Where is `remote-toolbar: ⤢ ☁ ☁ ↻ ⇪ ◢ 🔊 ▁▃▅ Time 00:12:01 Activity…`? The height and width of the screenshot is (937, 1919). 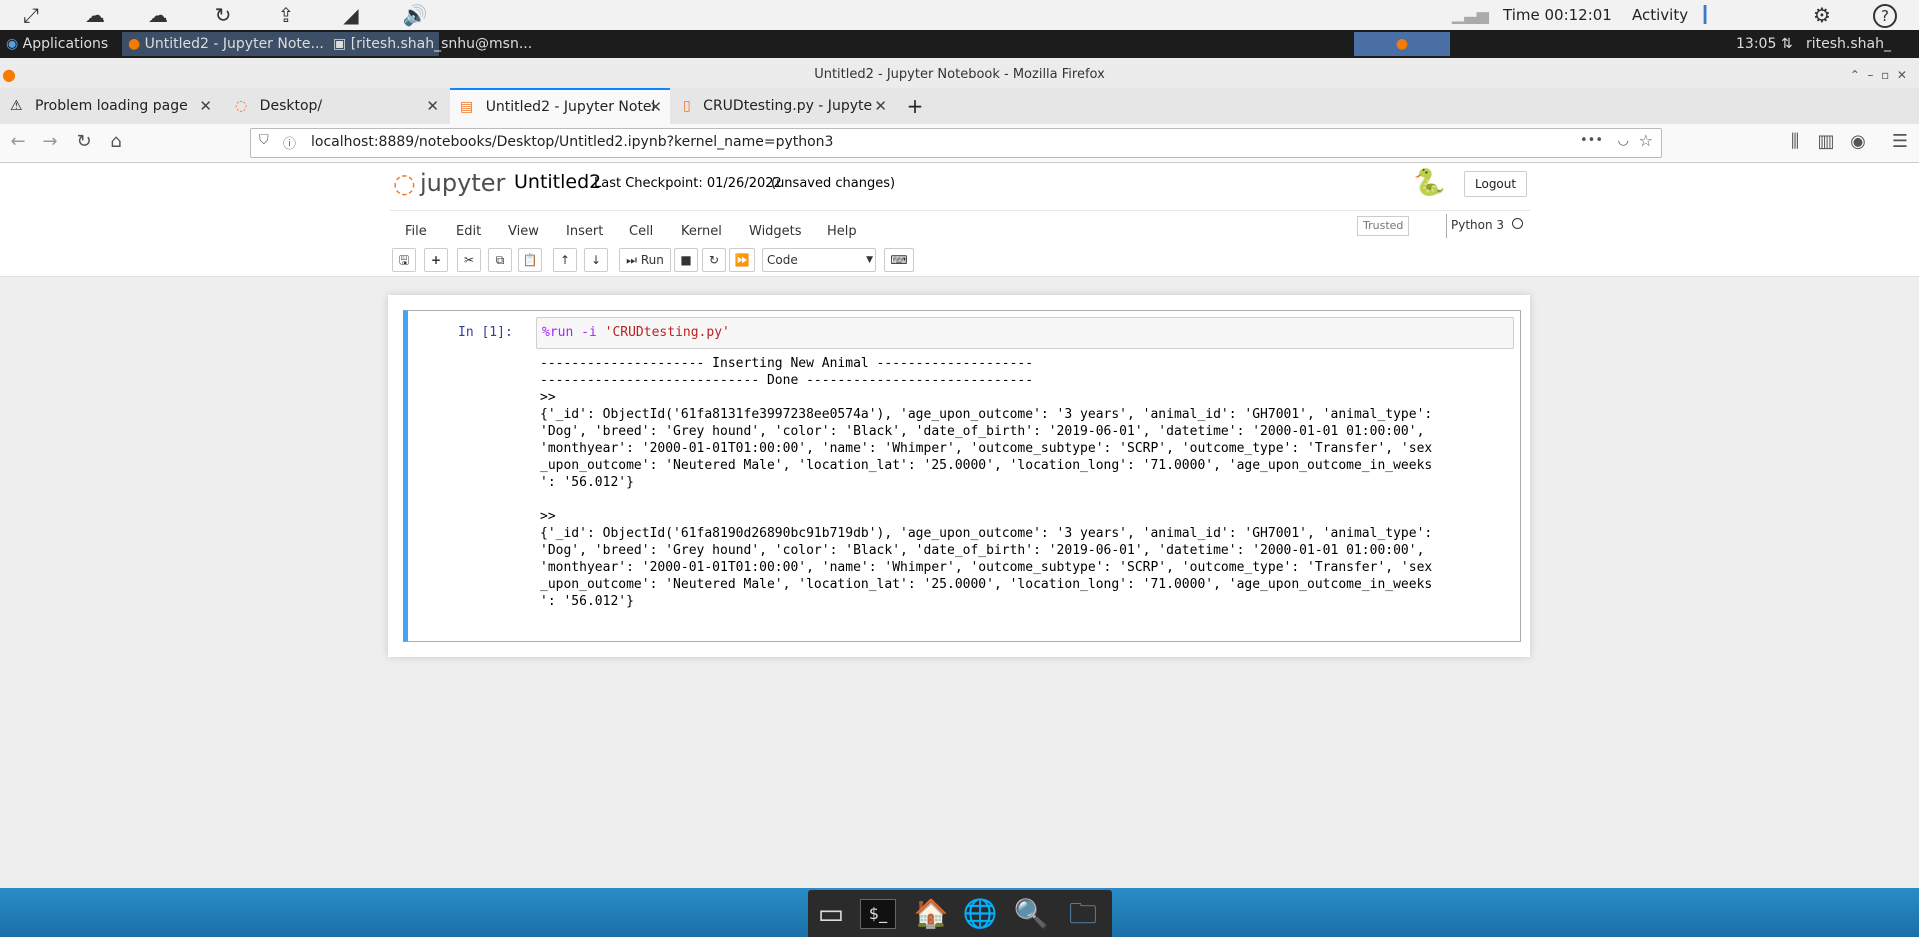
remote-toolbar: ⤢ ☁ ☁ ↻ ⇪ ◢ 🔊 ▁▃▅ Time 00:12:01 Activity… is located at coordinates (959, 15).